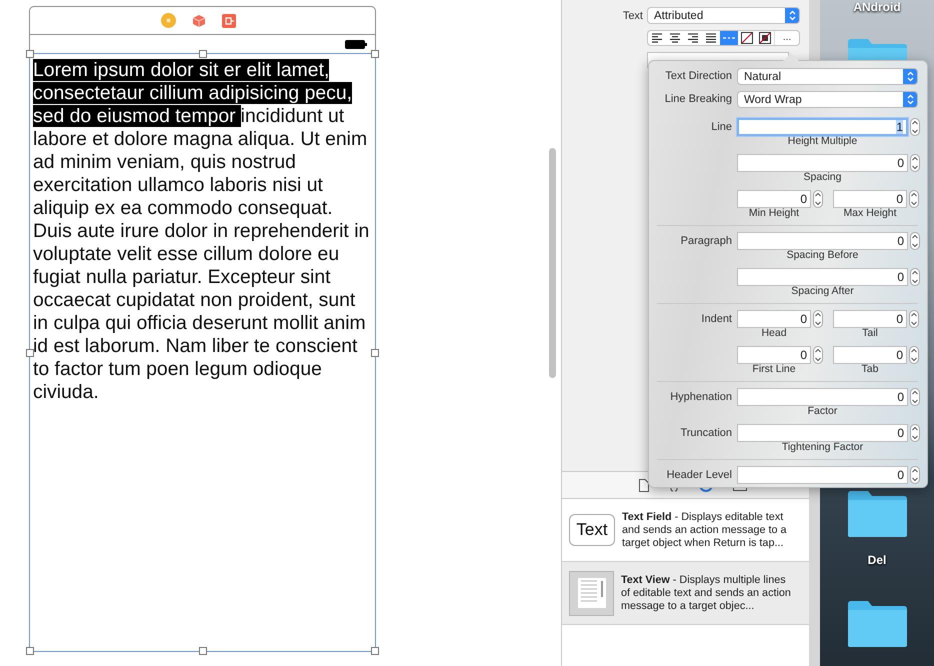 The height and width of the screenshot is (666, 934). I want to click on field-caption: Tightening Factor, so click(823, 447).